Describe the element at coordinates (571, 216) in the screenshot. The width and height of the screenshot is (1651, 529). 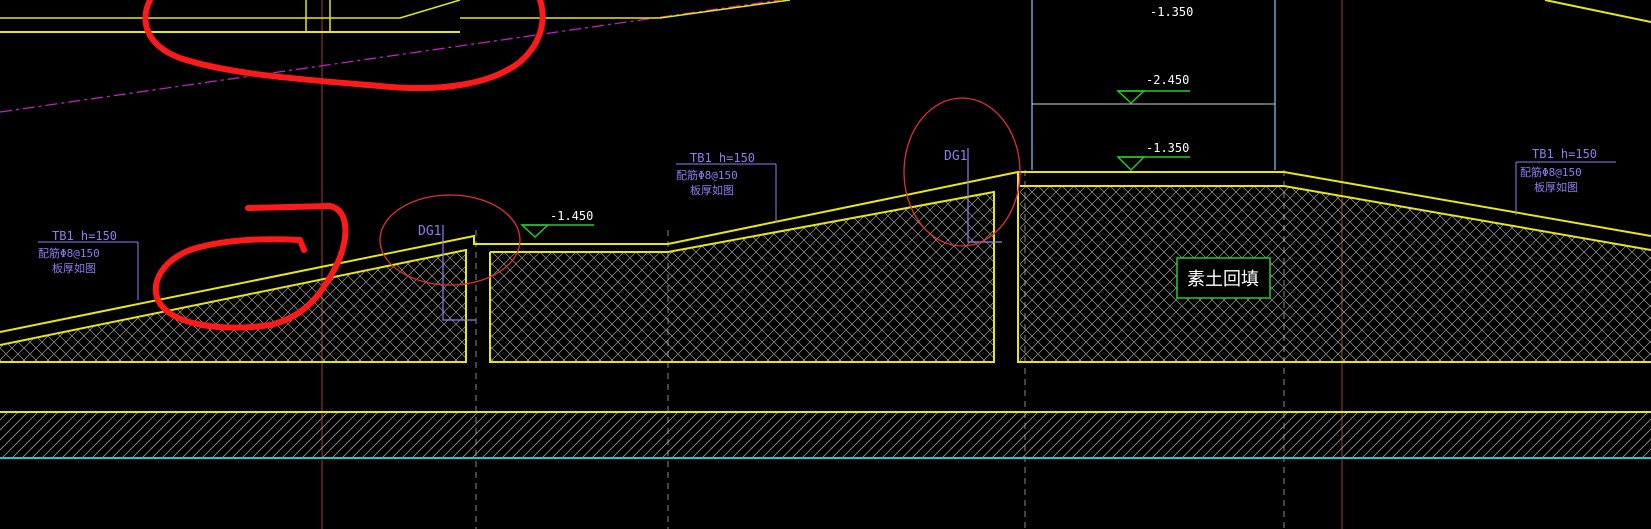
I see `svg-text: -1.450` at that location.